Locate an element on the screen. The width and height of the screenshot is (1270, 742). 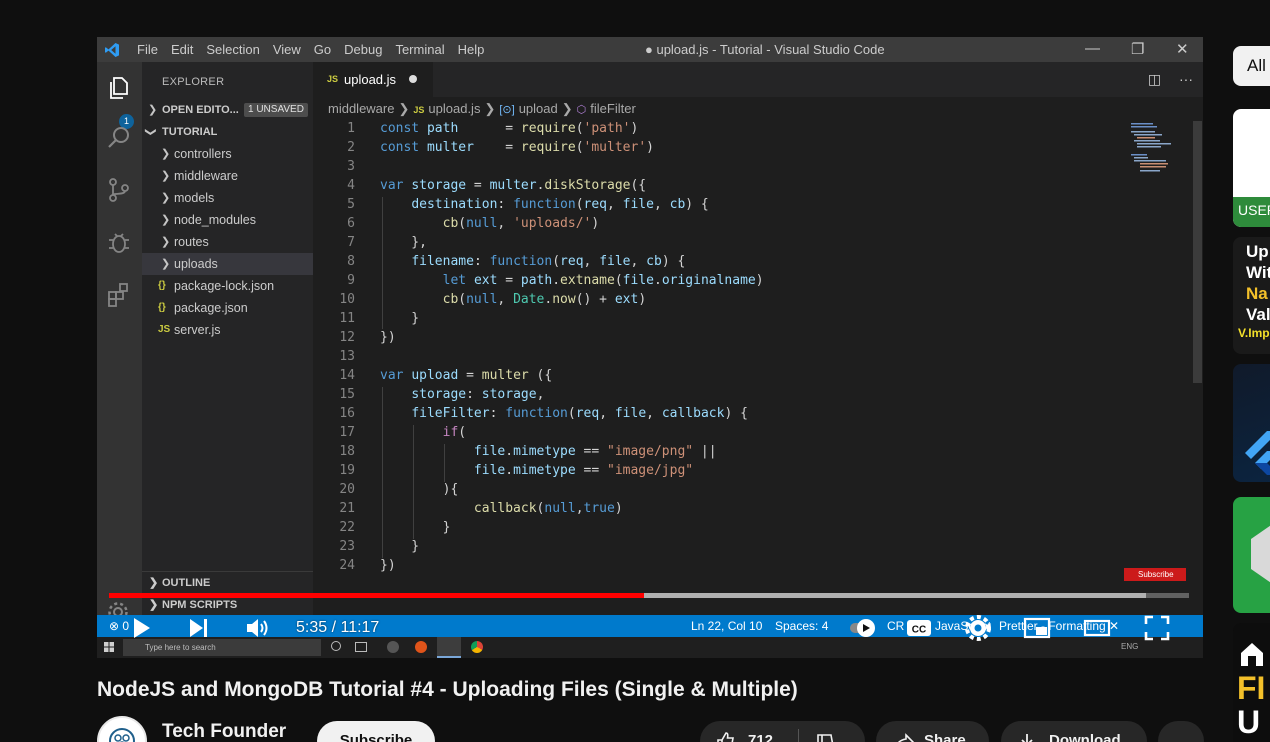
menu-selection: Selection is located at coordinates (233, 49).